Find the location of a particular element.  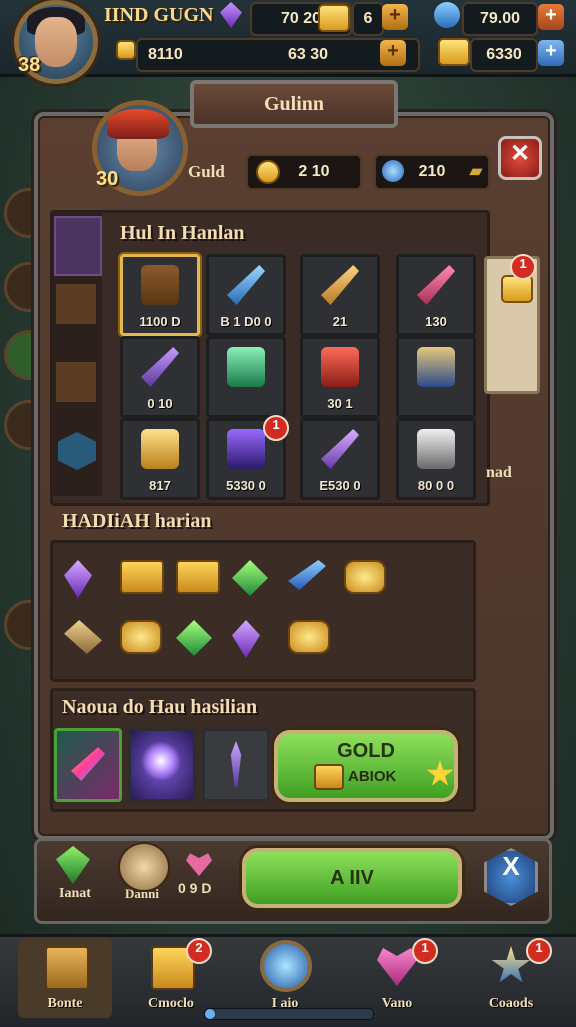

nav-label: Coaods is located at coordinates (511, 1003).